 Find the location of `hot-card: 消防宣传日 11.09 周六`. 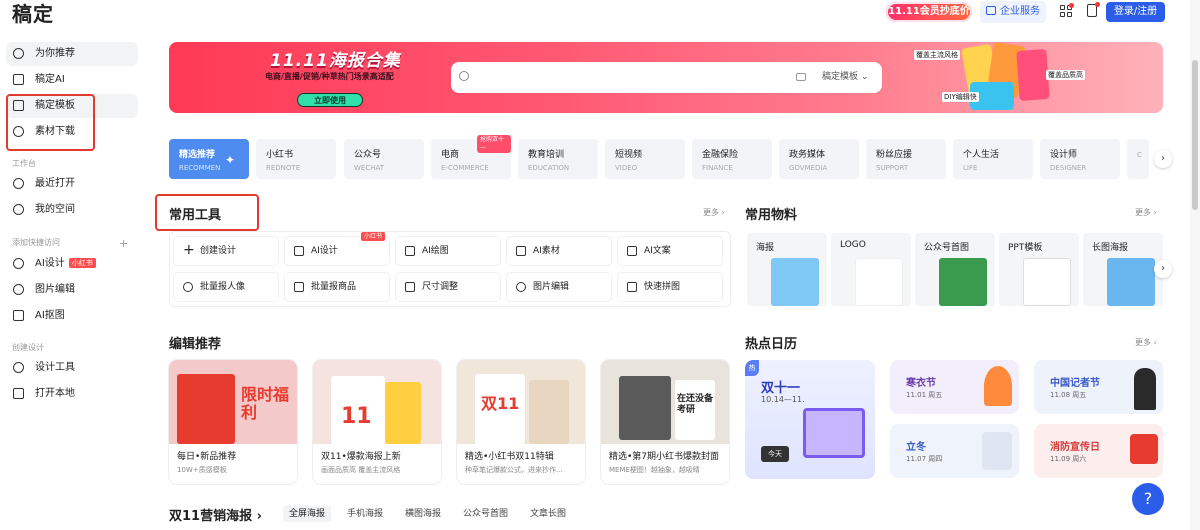

hot-card: 消防宣传日 11.09 周六 is located at coordinates (1098, 451).